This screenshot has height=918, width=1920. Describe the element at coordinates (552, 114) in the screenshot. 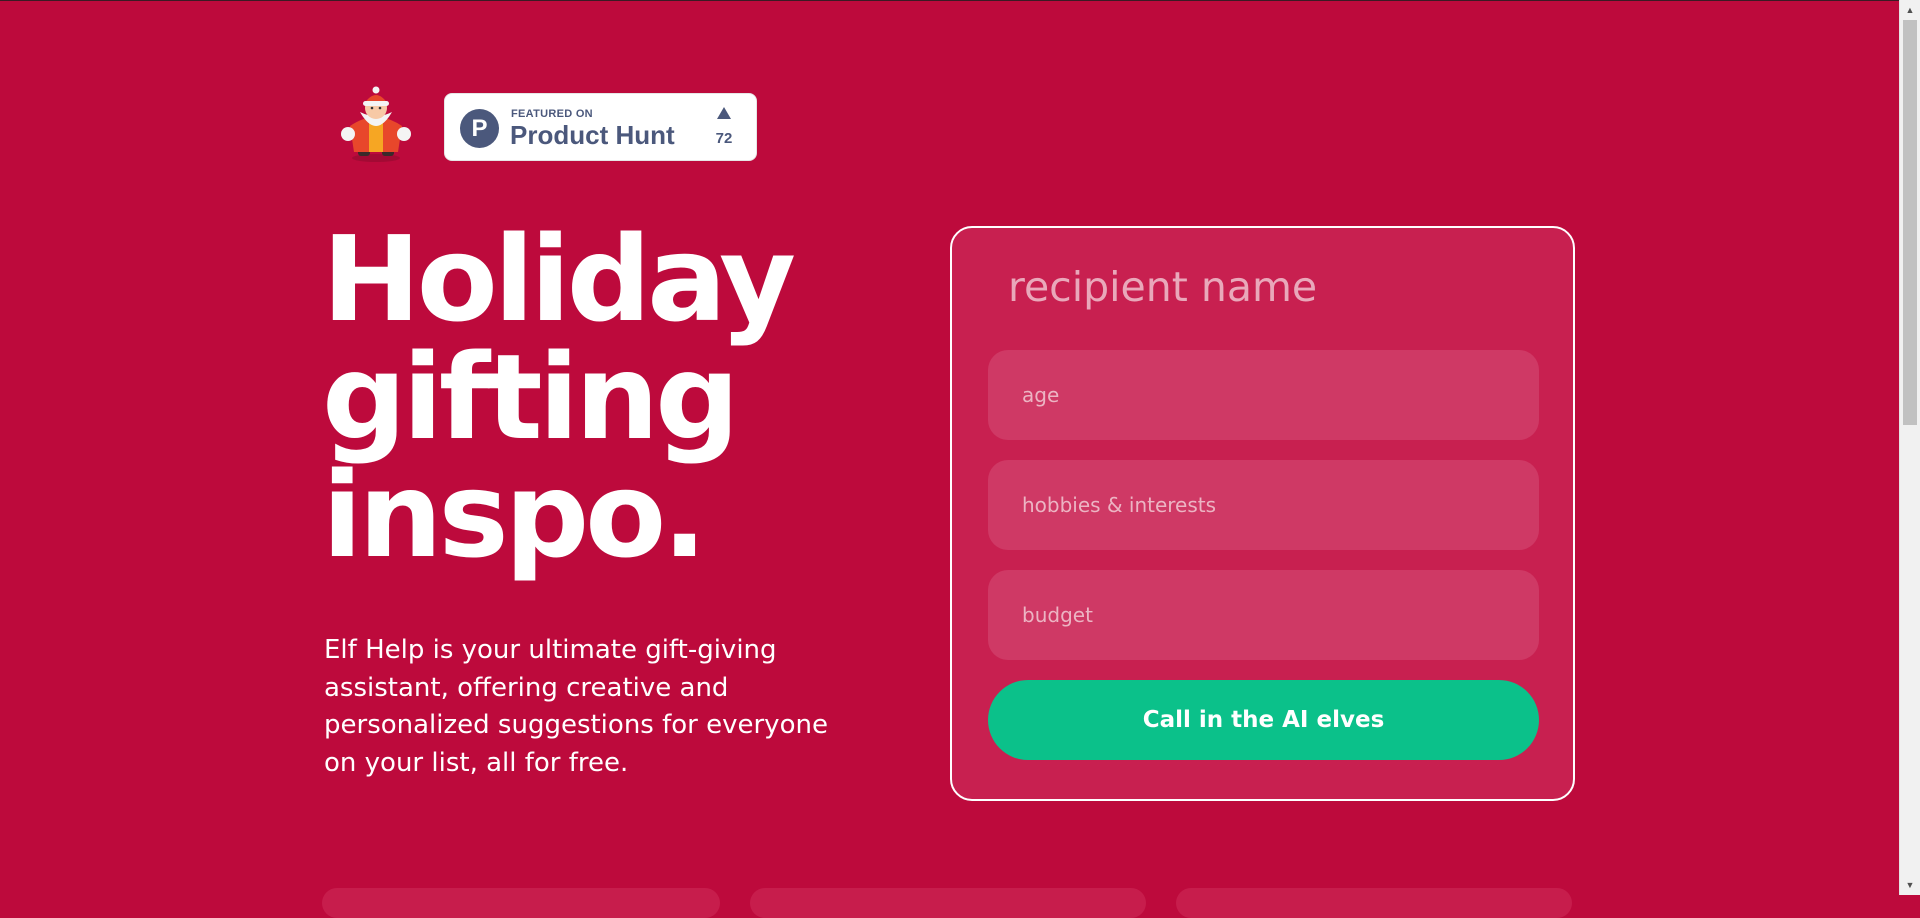

I see `product-hunt-featured-label: FEATURED ON` at that location.